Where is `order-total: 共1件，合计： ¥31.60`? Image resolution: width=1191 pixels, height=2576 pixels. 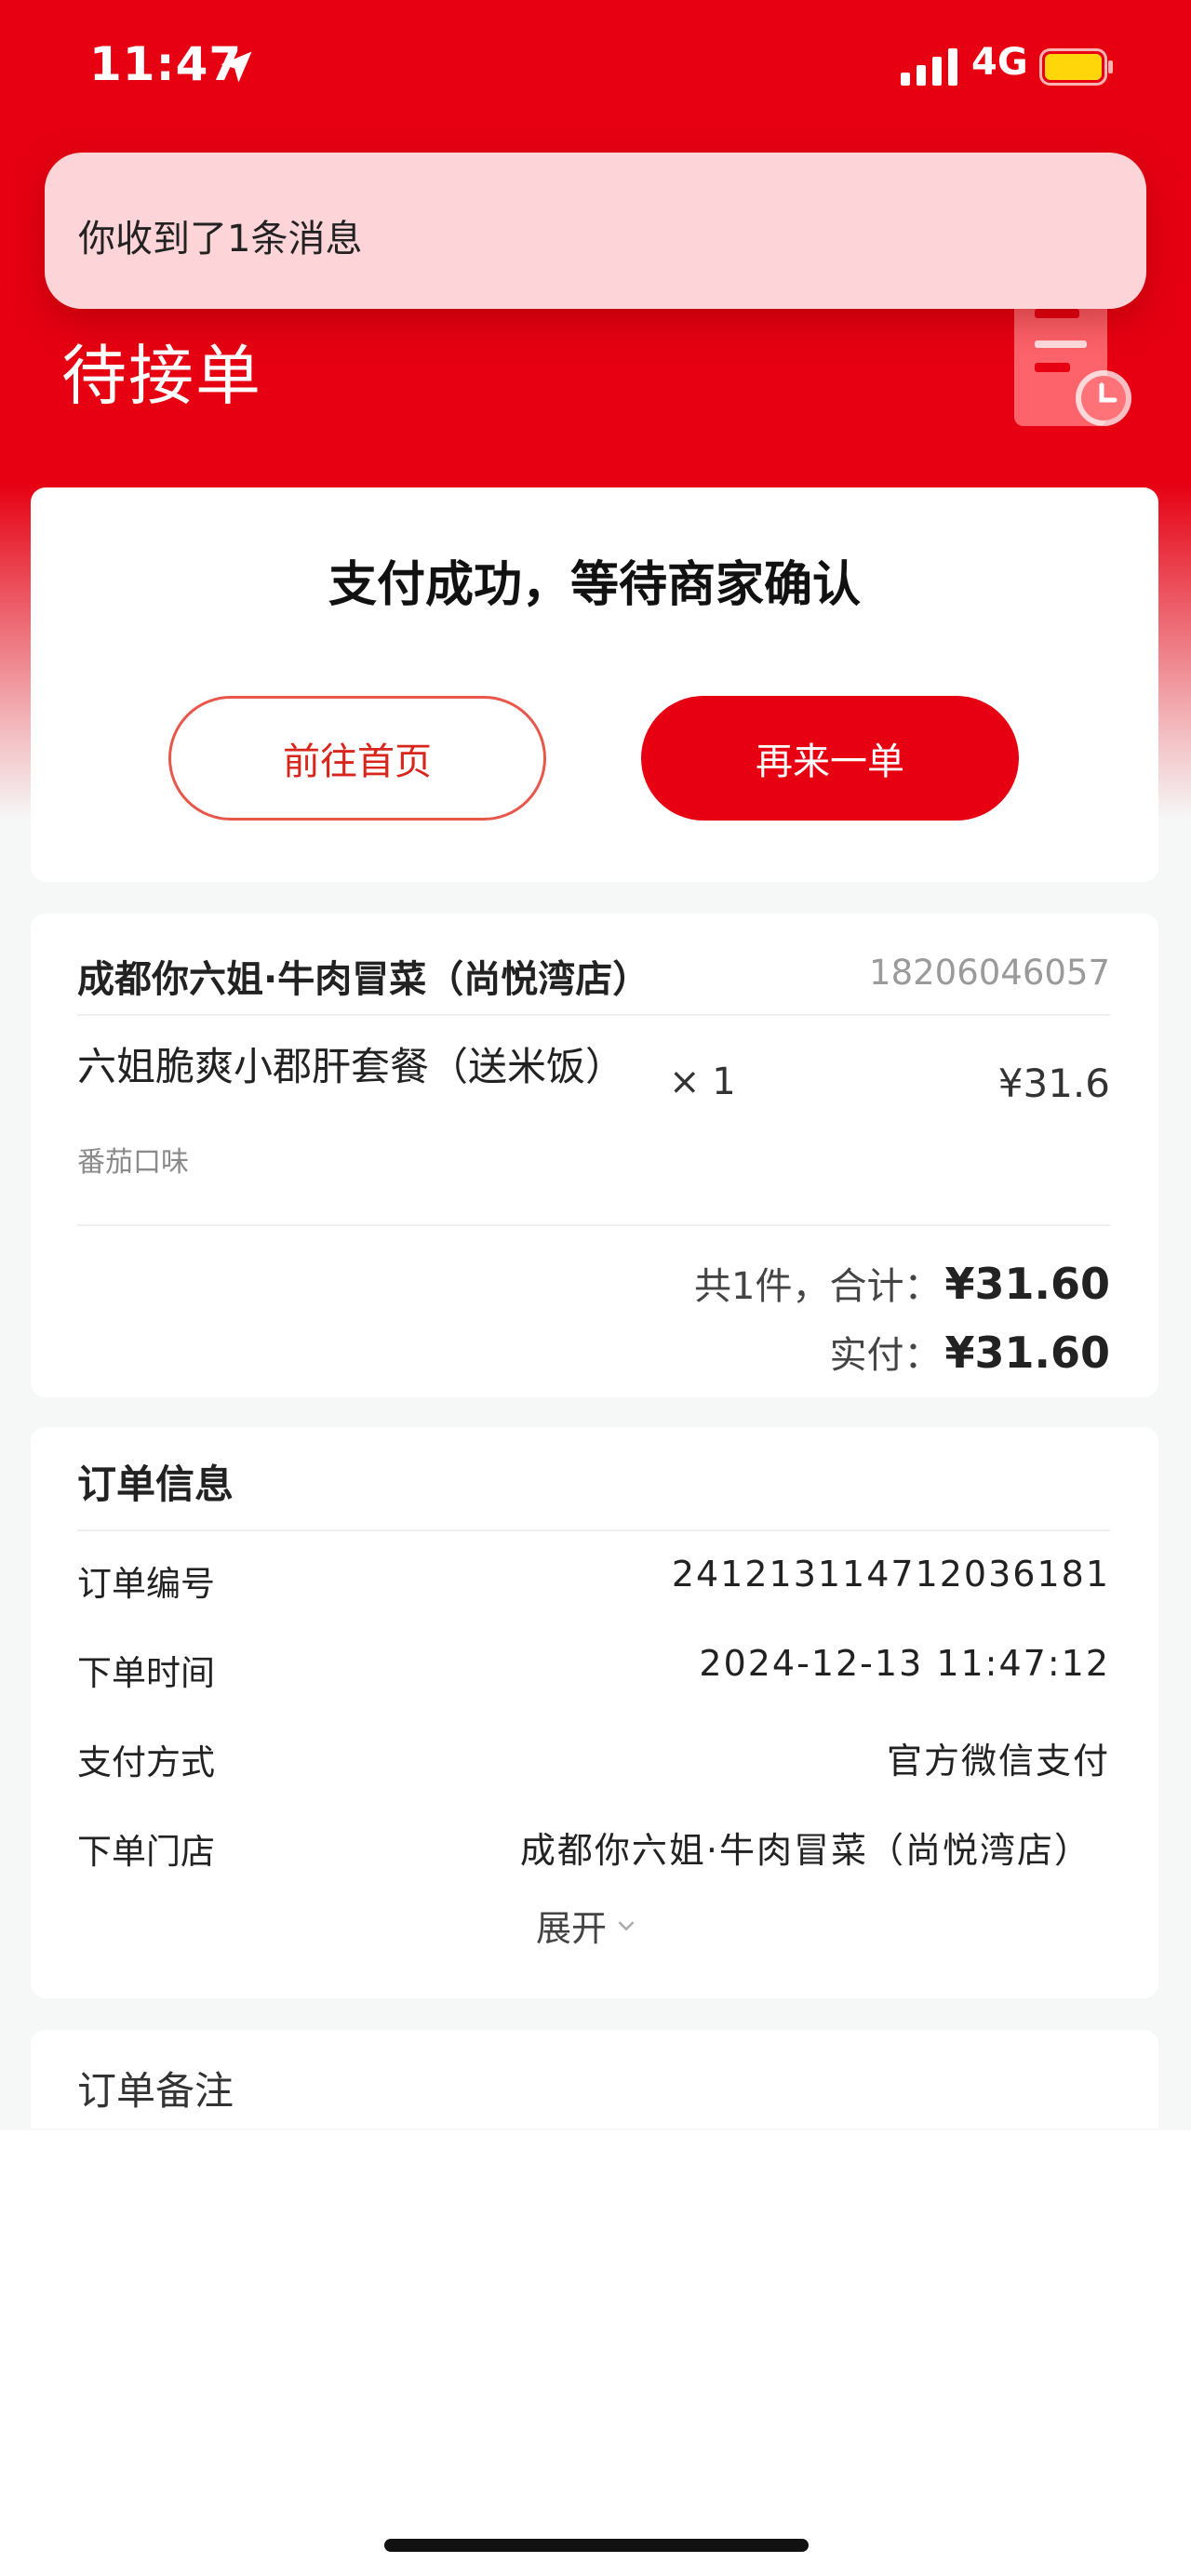 order-total: 共1件，合计： ¥31.60 is located at coordinates (902, 1283).